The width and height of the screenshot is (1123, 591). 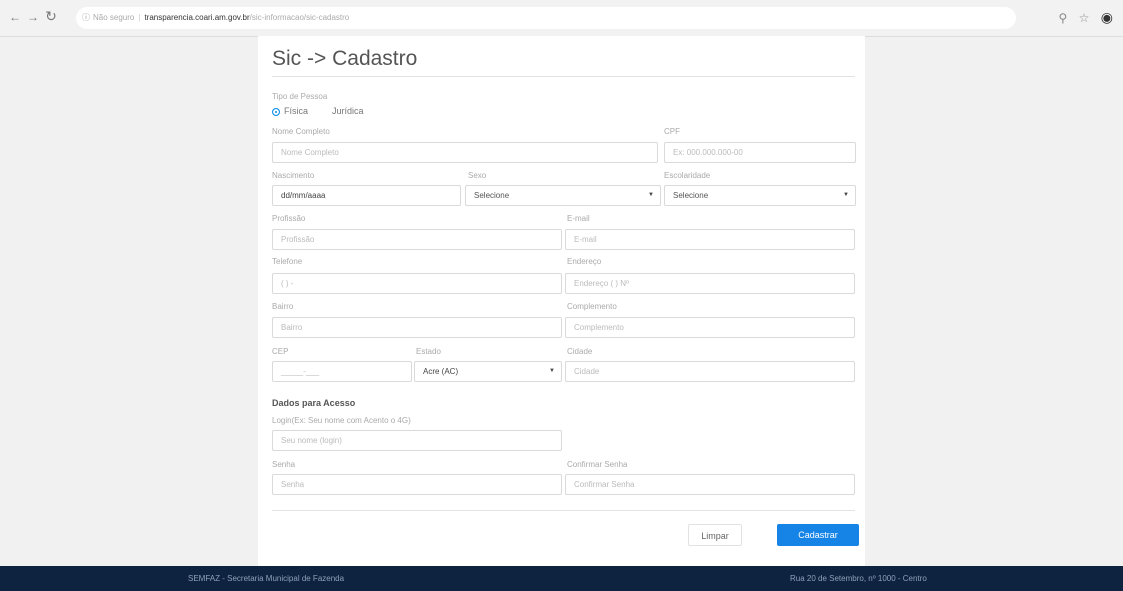 I want to click on complemento-label: Complemento, so click(x=592, y=306).